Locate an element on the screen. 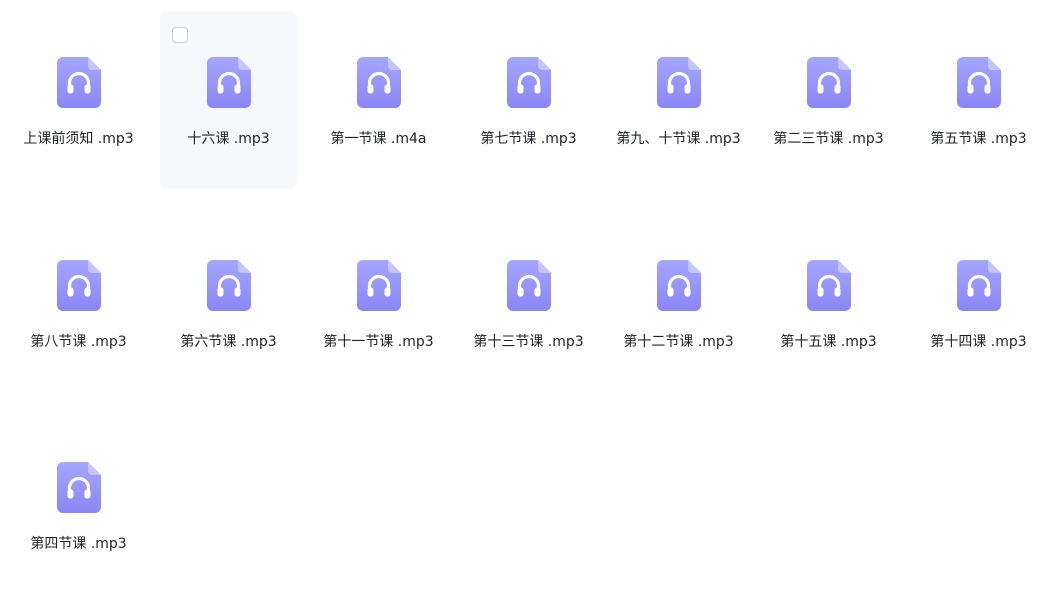 This screenshot has height=598, width=1056. file-name: 第十四课 .mp3 is located at coordinates (978, 341).